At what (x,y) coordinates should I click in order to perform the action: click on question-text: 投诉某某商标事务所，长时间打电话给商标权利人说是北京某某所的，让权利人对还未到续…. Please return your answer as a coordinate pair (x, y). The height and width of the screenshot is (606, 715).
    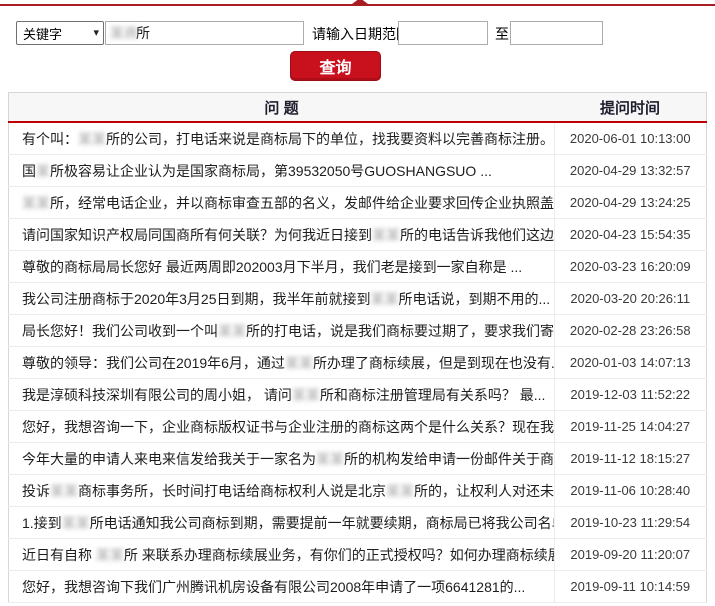
    Looking at the image, I should click on (281, 490).